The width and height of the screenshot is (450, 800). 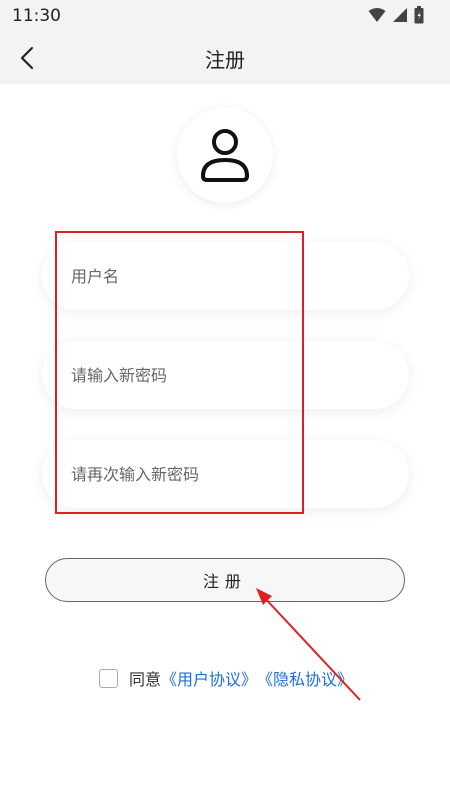 I want to click on avatar, so click(x=225, y=155).